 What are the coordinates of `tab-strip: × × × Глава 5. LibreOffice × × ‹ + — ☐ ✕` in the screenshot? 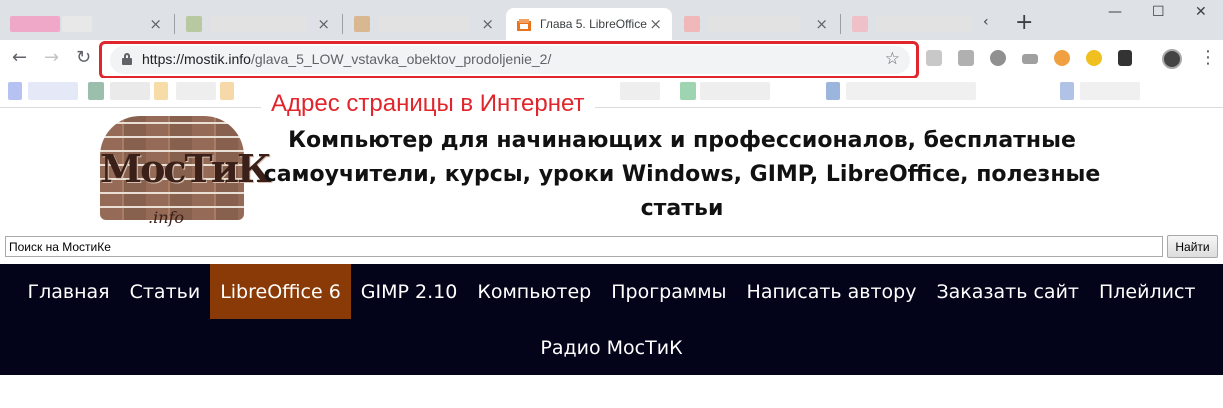 It's located at (611, 20).